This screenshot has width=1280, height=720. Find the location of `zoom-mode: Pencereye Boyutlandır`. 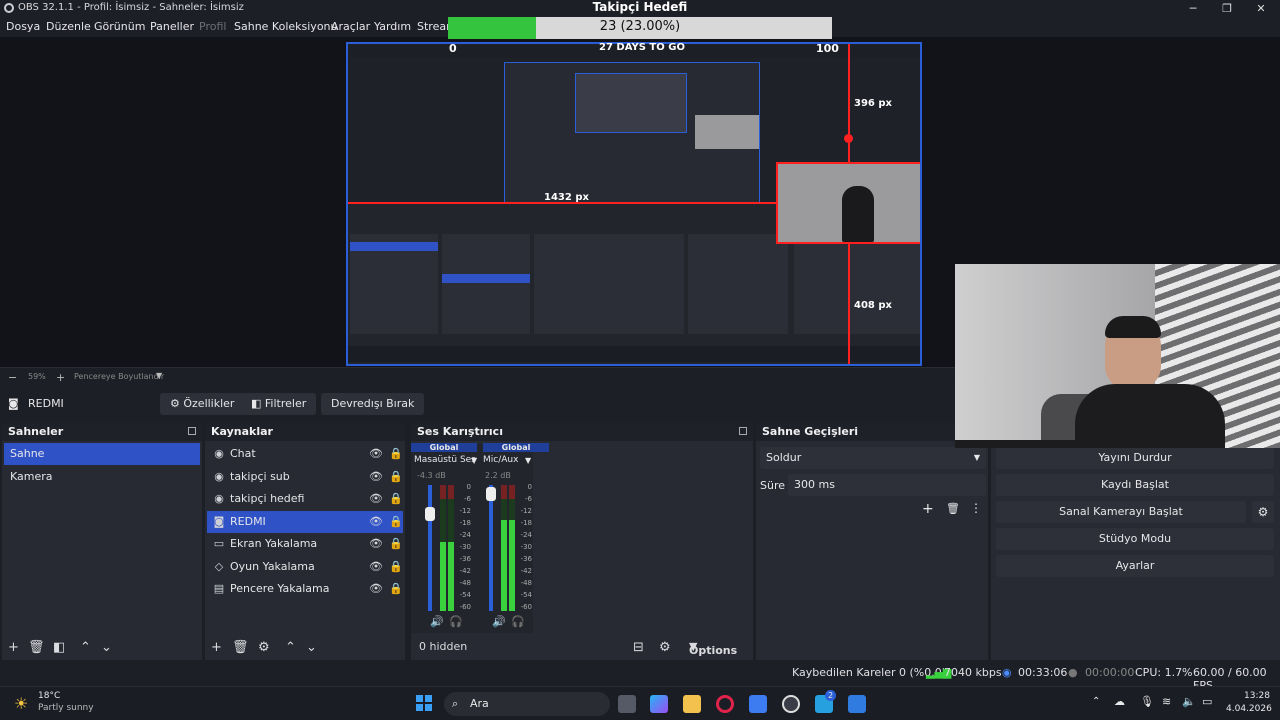

zoom-mode: Pencereye Boyutlandır is located at coordinates (119, 376).